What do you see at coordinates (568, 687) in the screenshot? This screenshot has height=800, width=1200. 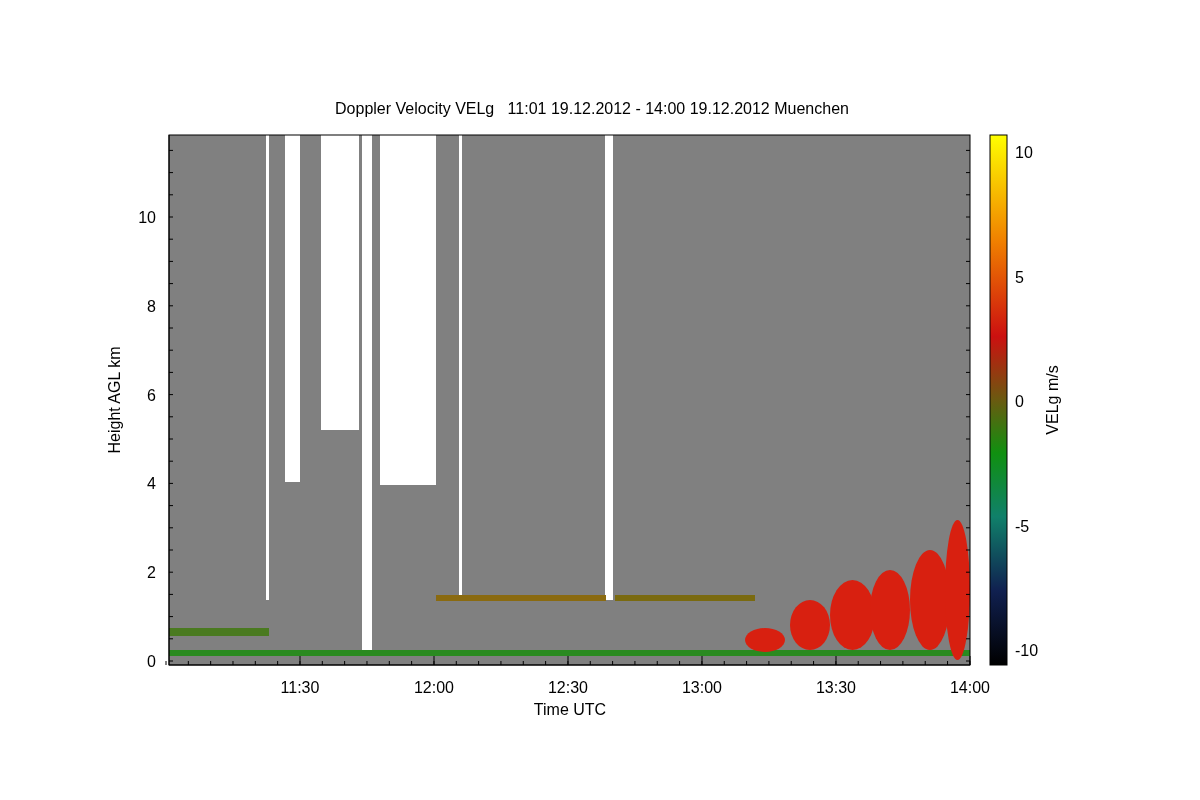 I see `x-tick-label: 12:30` at bounding box center [568, 687].